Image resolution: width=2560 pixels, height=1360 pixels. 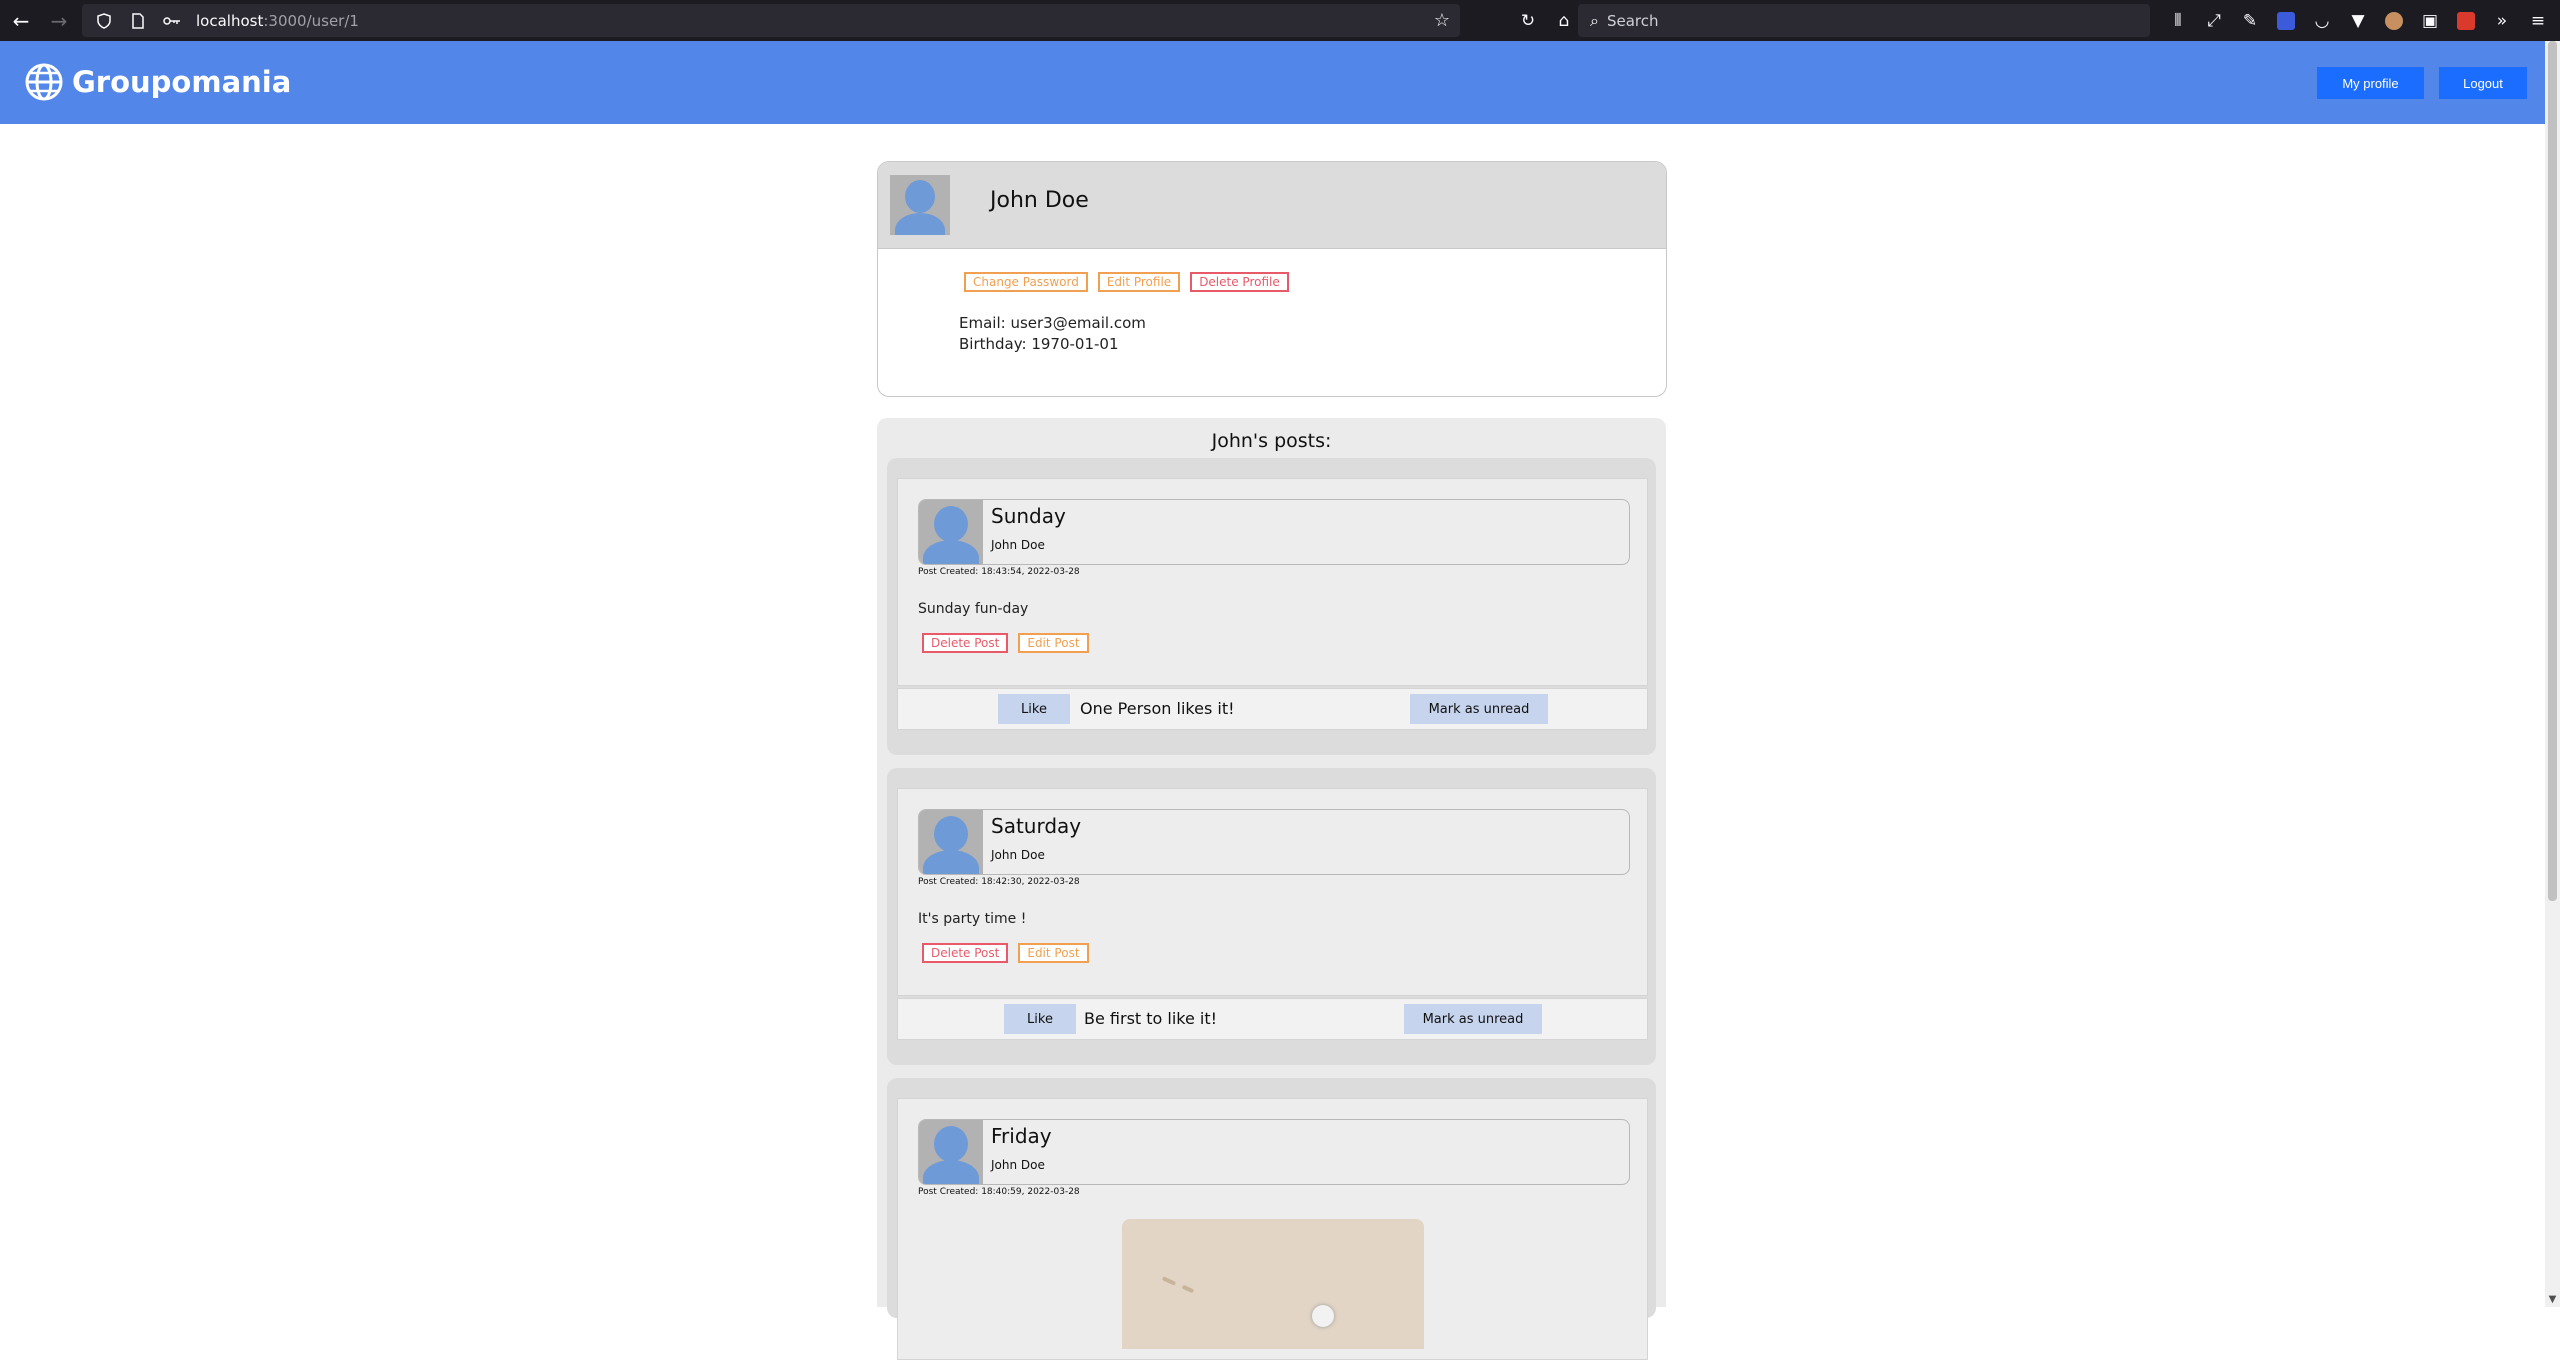 What do you see at coordinates (1274, 1152) in the screenshot?
I see `post-header: Friday John Doe` at bounding box center [1274, 1152].